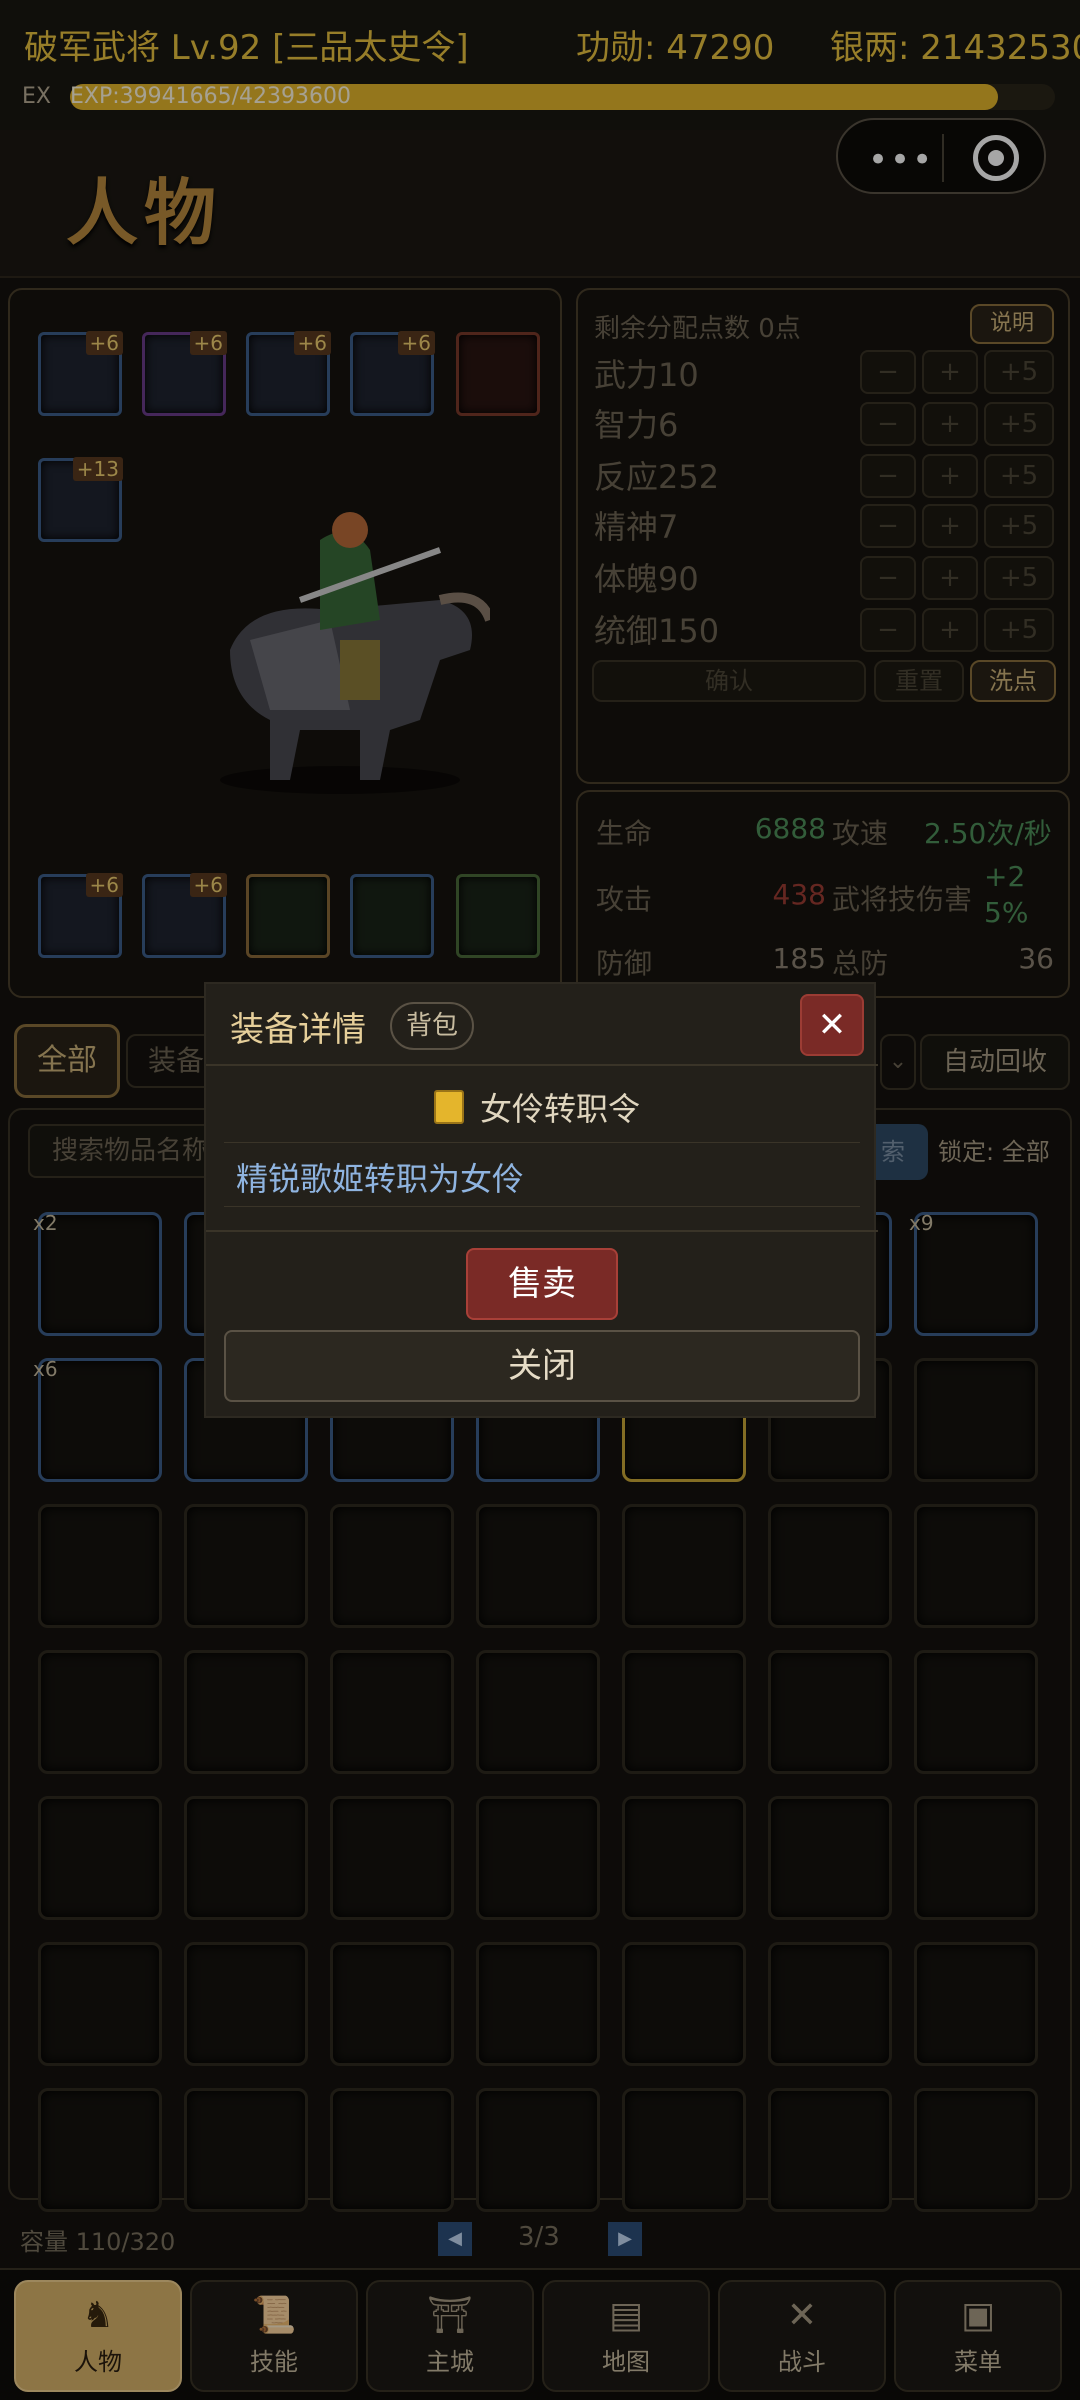 The image size is (1080, 2400). I want to click on item-description: 精锐歌姬转职为女伶, so click(380, 1179).